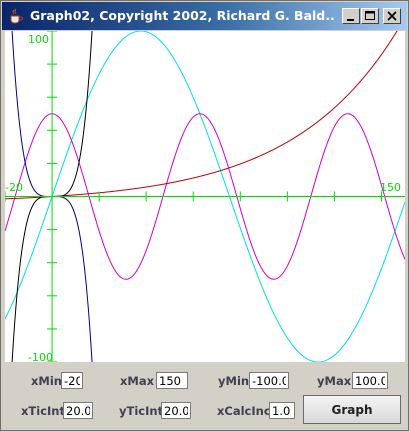  I want to click on xticint-field, so click(78, 410).